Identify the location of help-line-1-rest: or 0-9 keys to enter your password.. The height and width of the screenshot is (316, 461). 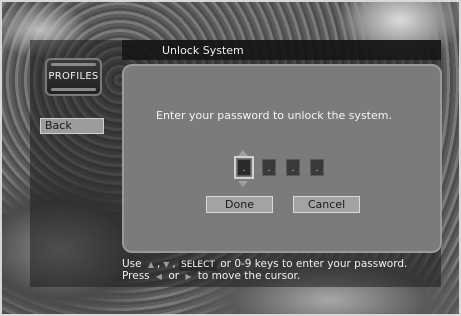
(314, 264).